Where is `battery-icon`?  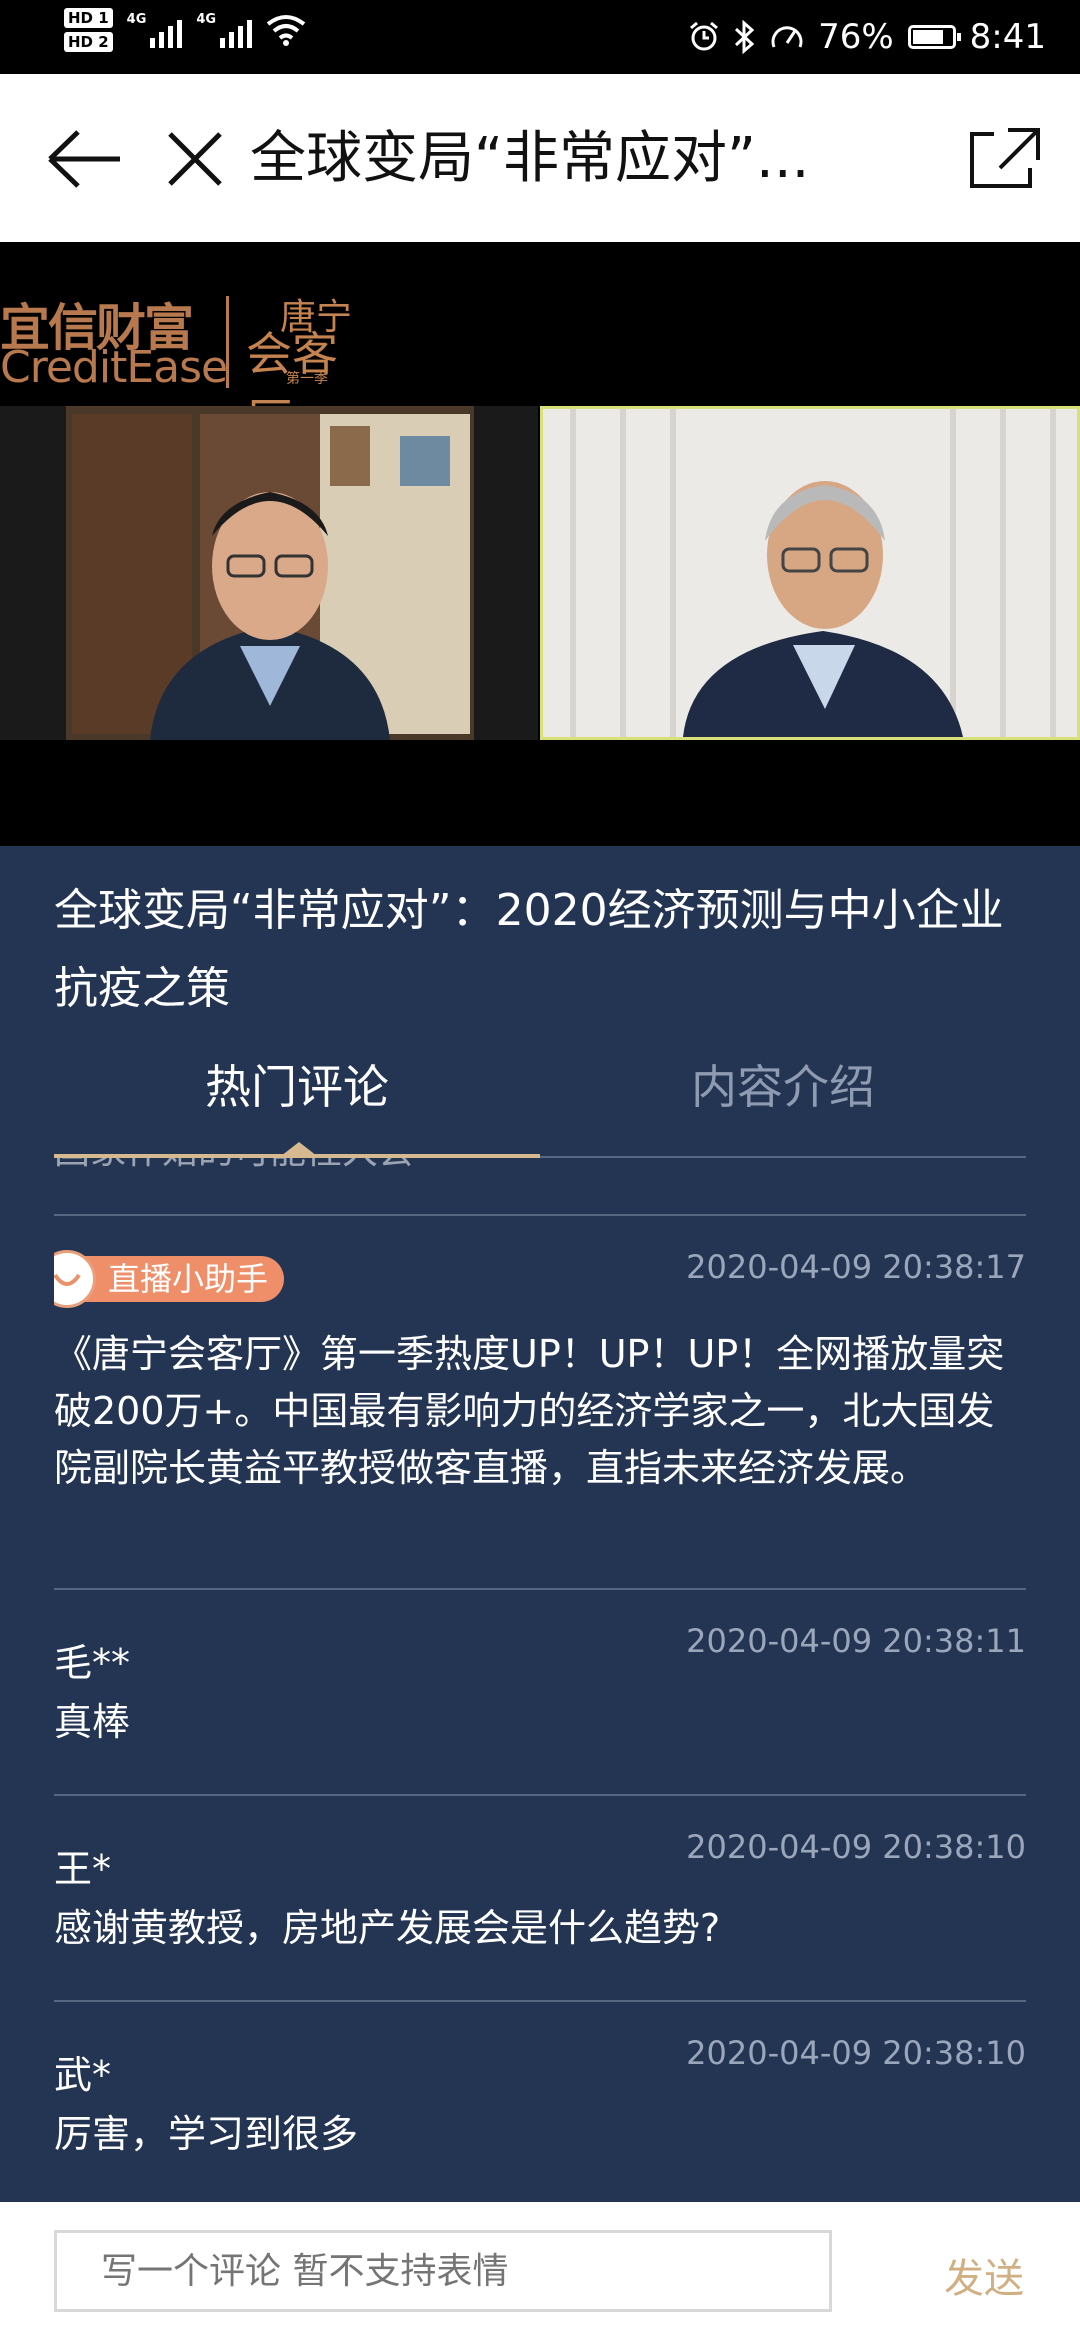 battery-icon is located at coordinates (934, 37).